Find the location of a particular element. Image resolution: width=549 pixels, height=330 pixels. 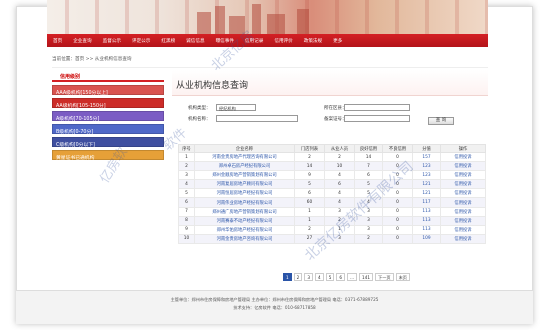

divider is located at coordinates (270, 67).